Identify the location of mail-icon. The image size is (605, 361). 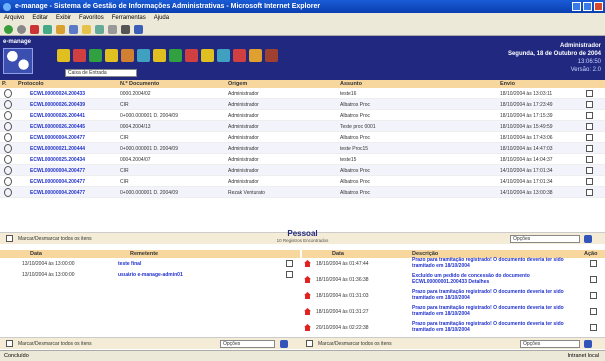
(112, 29).